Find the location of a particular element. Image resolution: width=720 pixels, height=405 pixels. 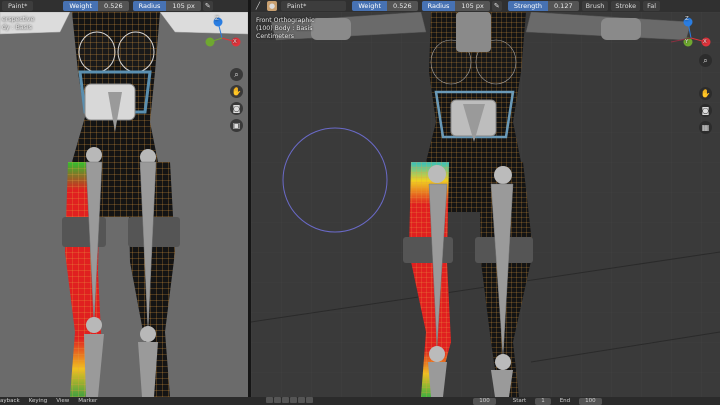

play-reverse-icon is located at coordinates (286, 400).